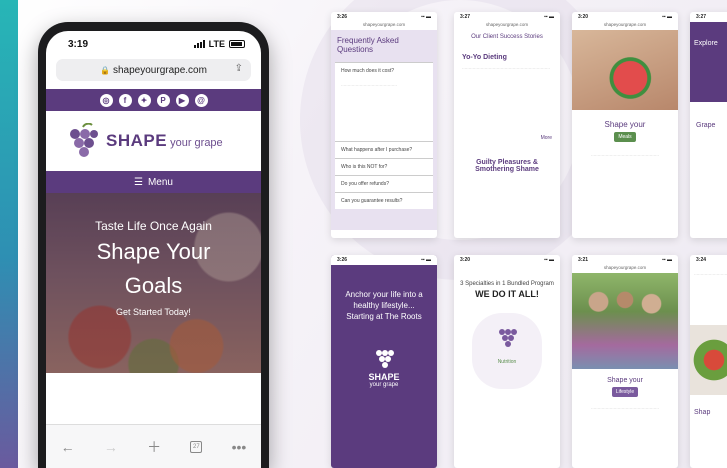  I want to click on grape-heading: Grape, so click(706, 125).